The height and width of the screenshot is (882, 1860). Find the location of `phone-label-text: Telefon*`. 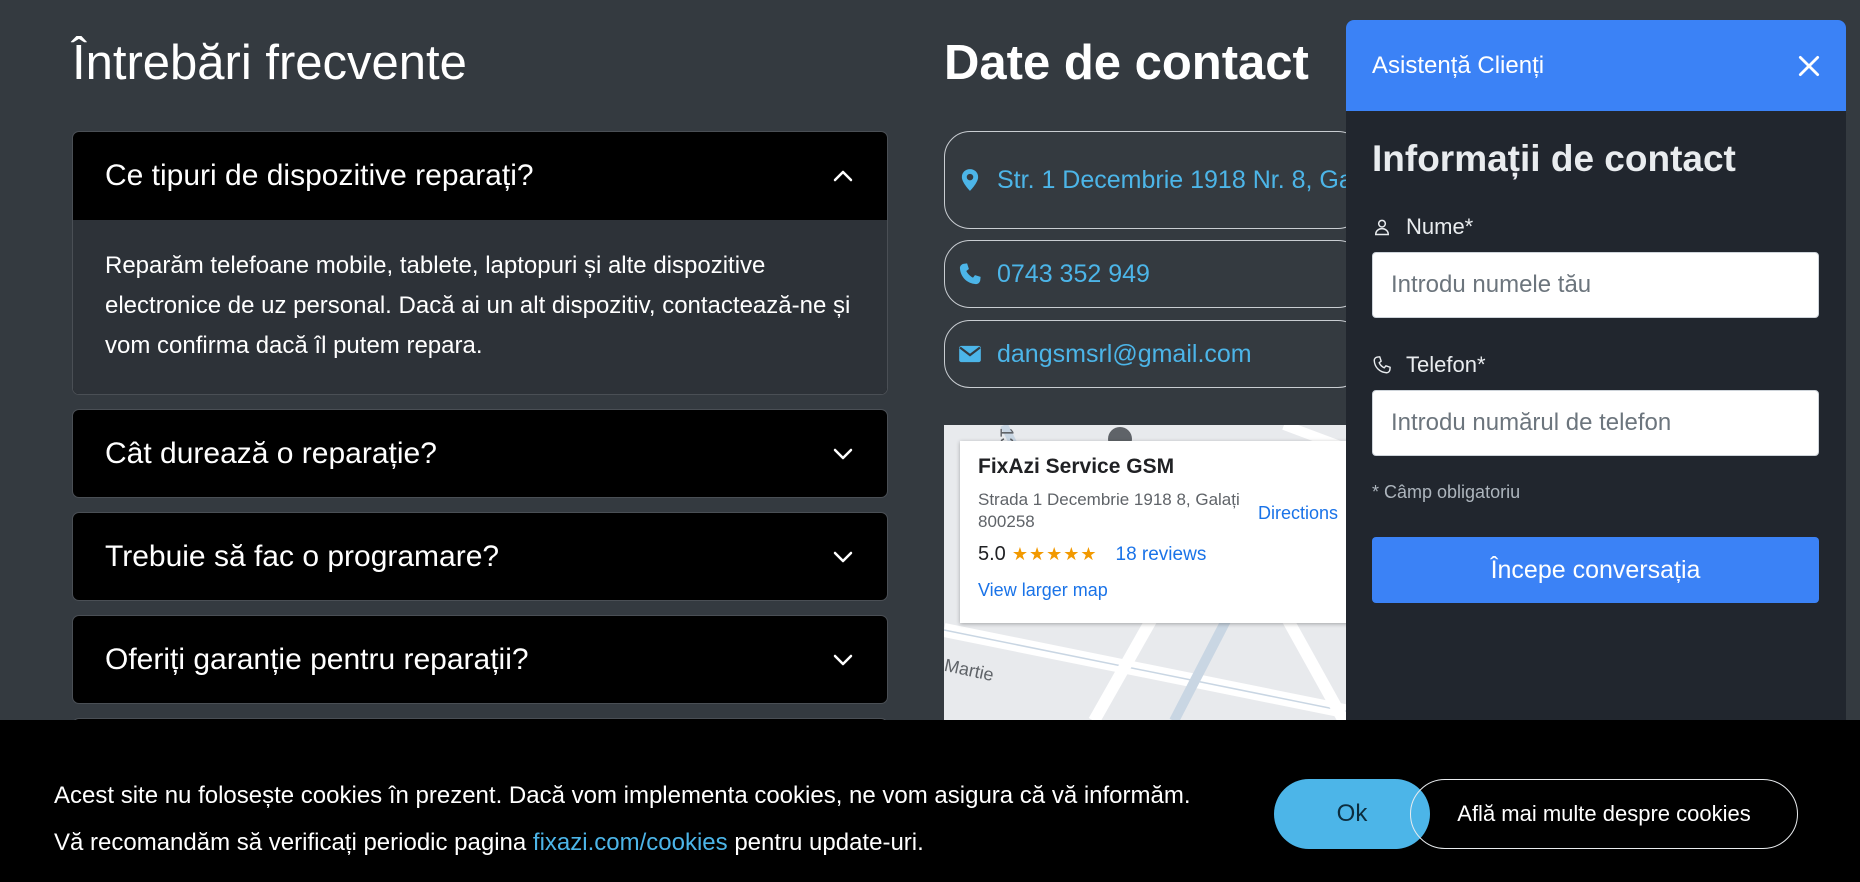

phone-label-text: Telefon* is located at coordinates (1446, 364).